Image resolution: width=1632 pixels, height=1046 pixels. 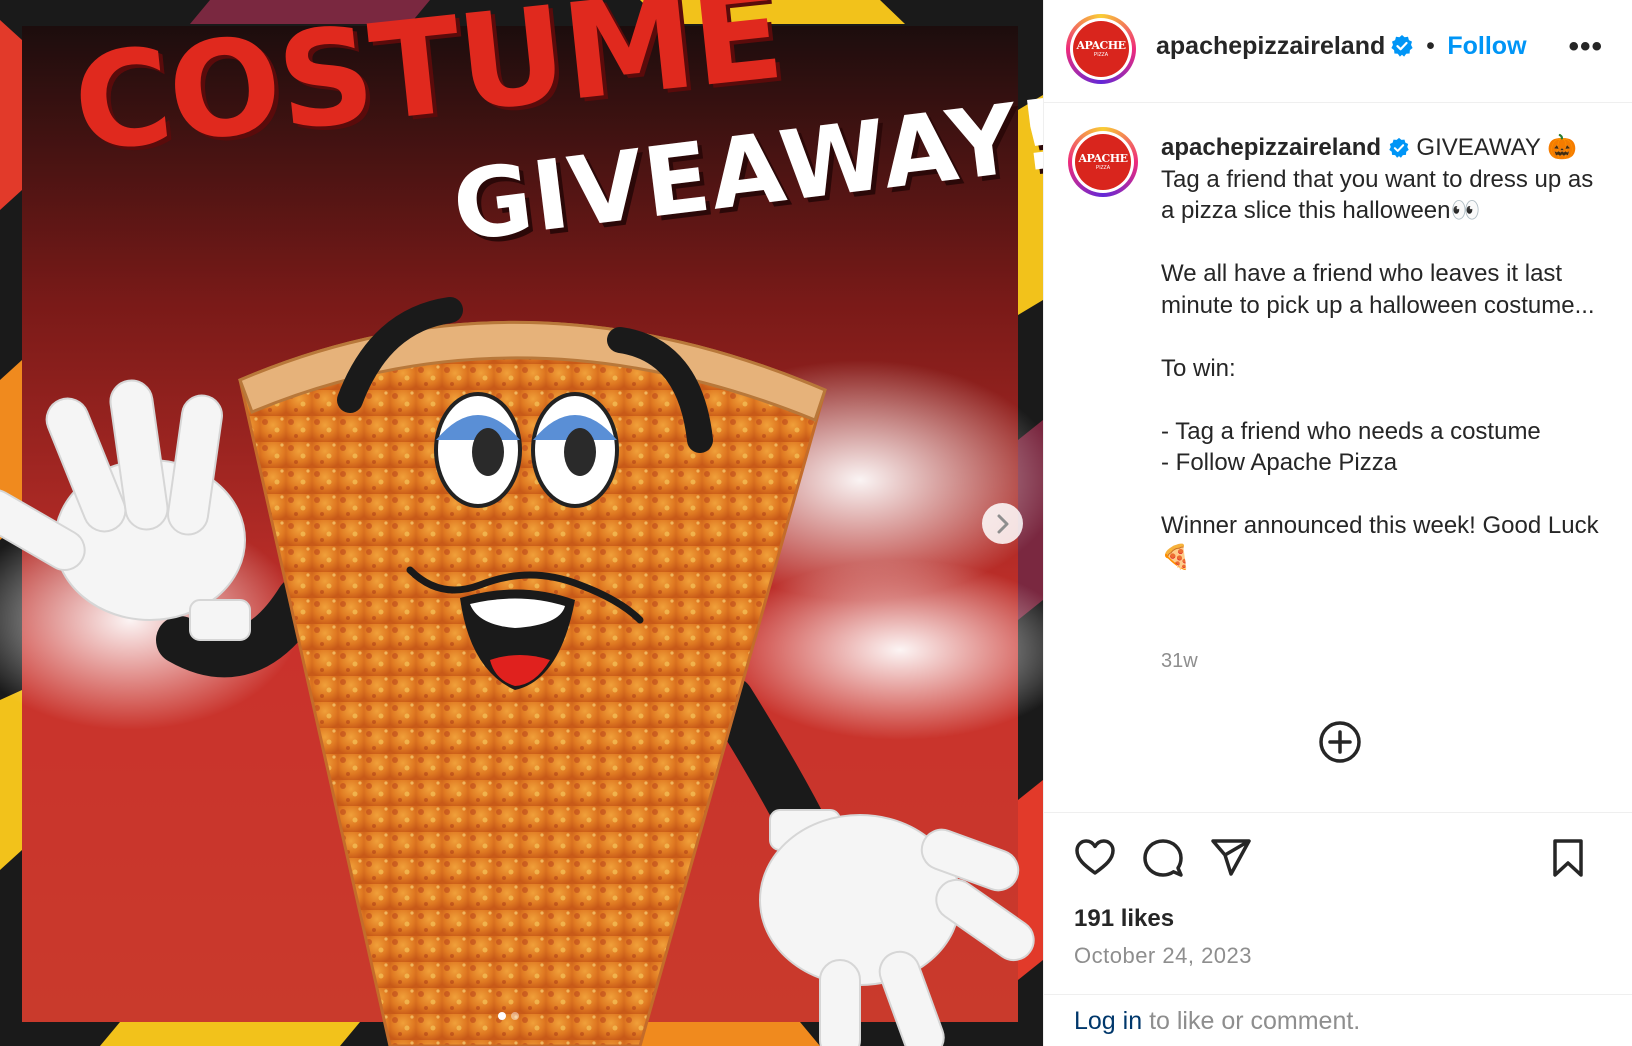 I want to click on post-date: October 24, 2023, so click(x=1163, y=955).